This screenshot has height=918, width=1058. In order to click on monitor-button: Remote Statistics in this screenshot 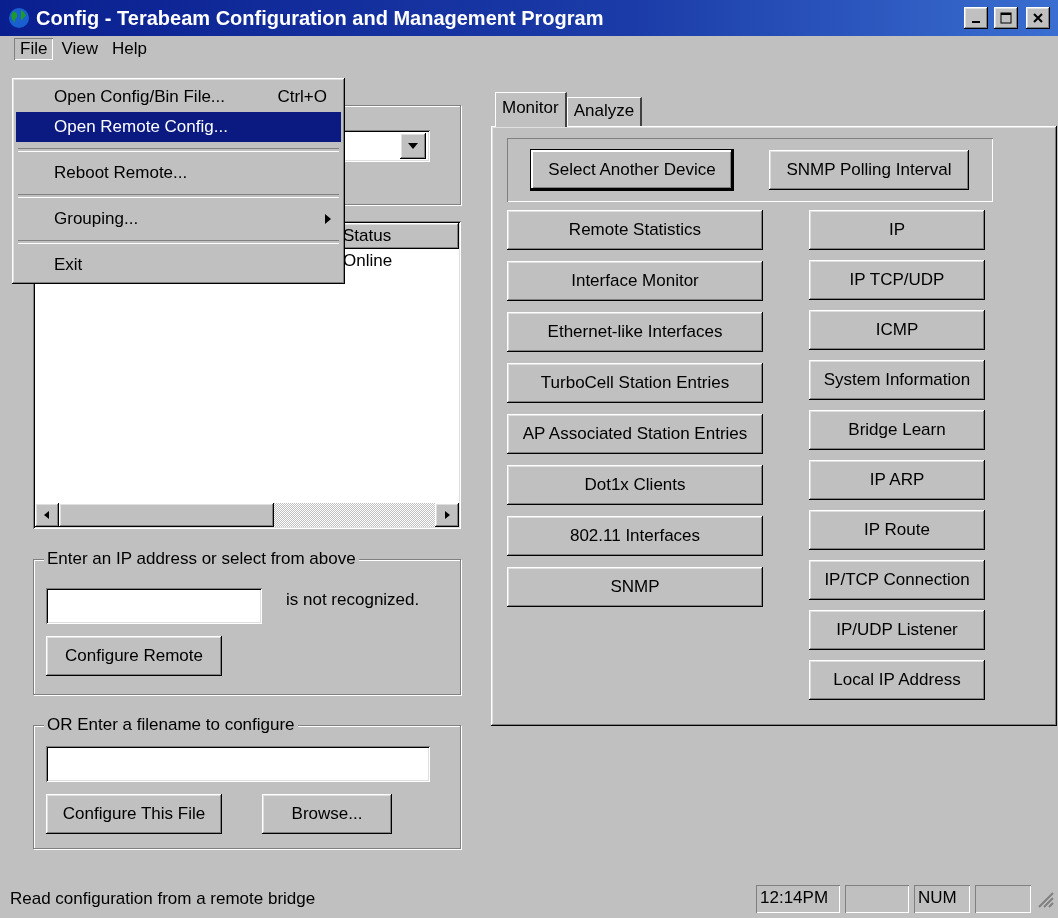, I will do `click(635, 230)`.